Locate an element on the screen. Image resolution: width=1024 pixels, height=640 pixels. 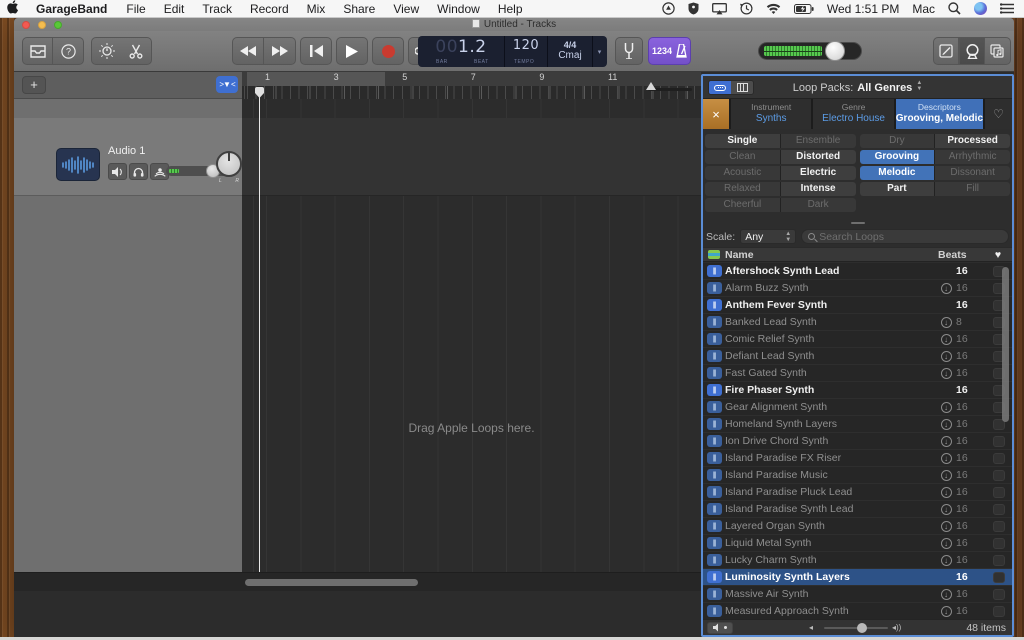
menubar-clock: Wed 1:51 PM is located at coordinates (863, 9).